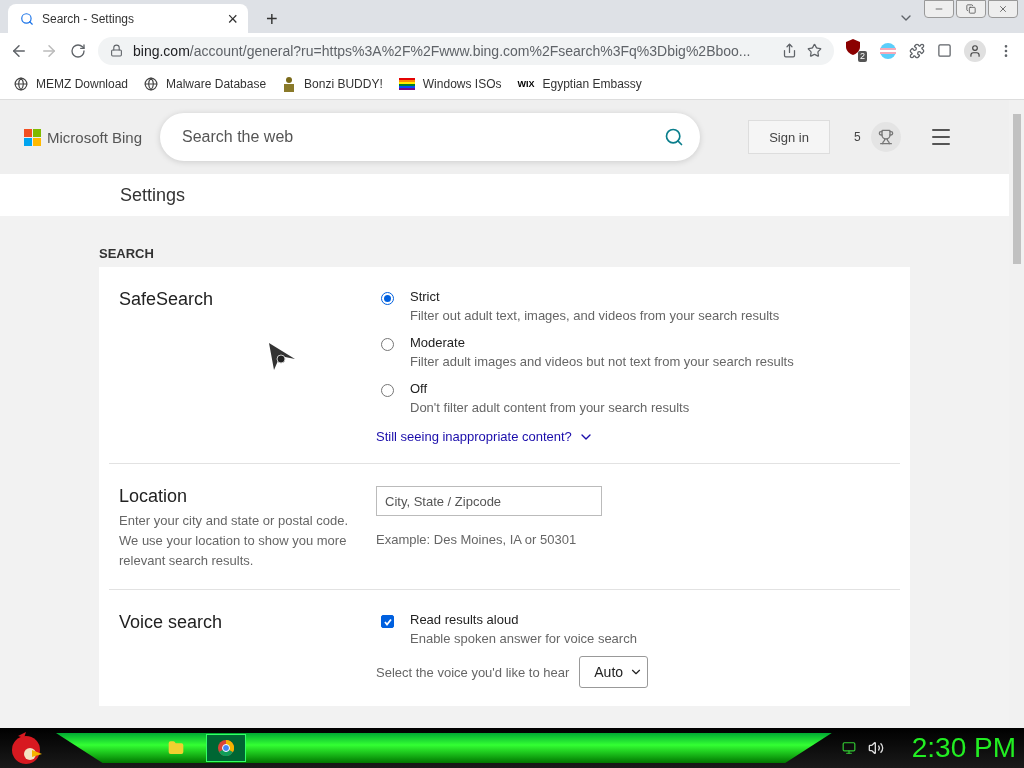 Image resolution: width=1024 pixels, height=768 pixels. What do you see at coordinates (875, 748) in the screenshot?
I see `volume-icon` at bounding box center [875, 748].